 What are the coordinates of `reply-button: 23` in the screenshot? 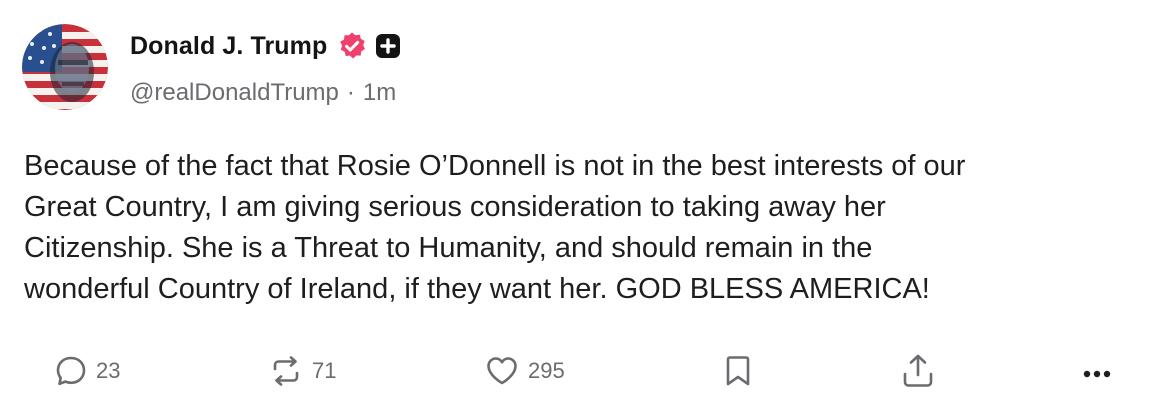 It's located at (87, 371).